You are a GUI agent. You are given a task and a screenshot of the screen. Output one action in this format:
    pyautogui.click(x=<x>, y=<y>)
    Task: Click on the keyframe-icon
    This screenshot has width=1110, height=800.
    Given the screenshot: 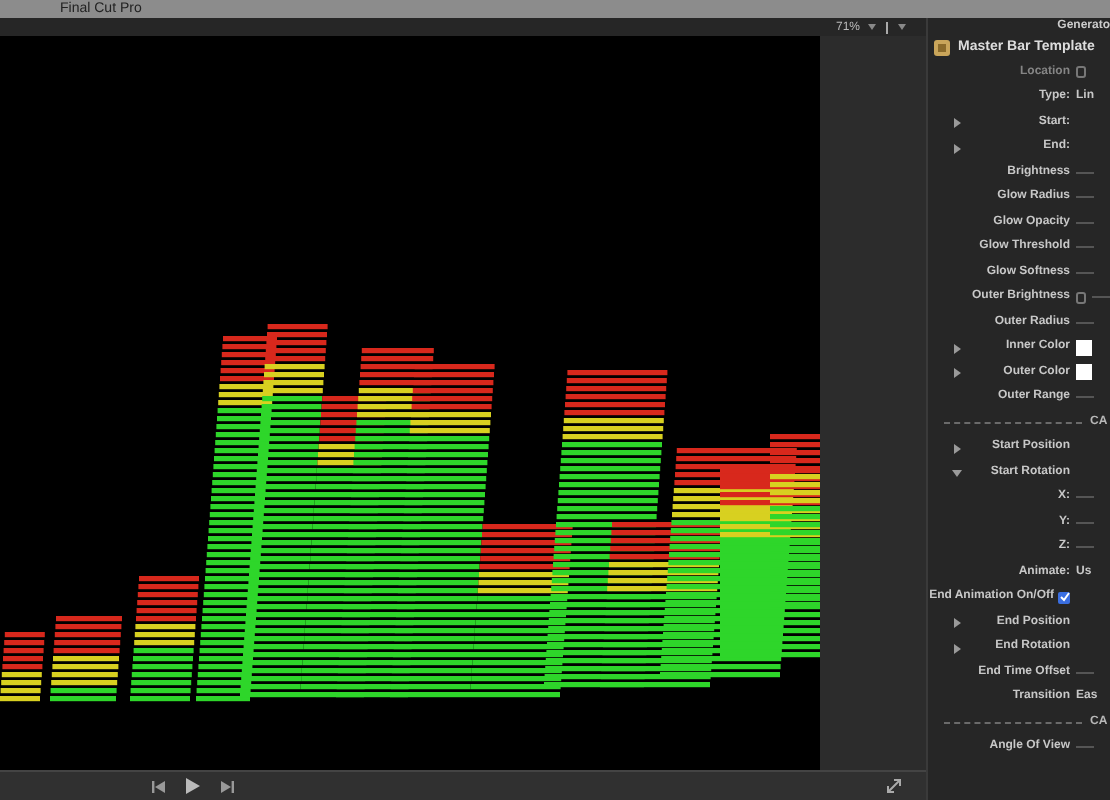 What is the action you would take?
    pyautogui.click(x=1081, y=297)
    